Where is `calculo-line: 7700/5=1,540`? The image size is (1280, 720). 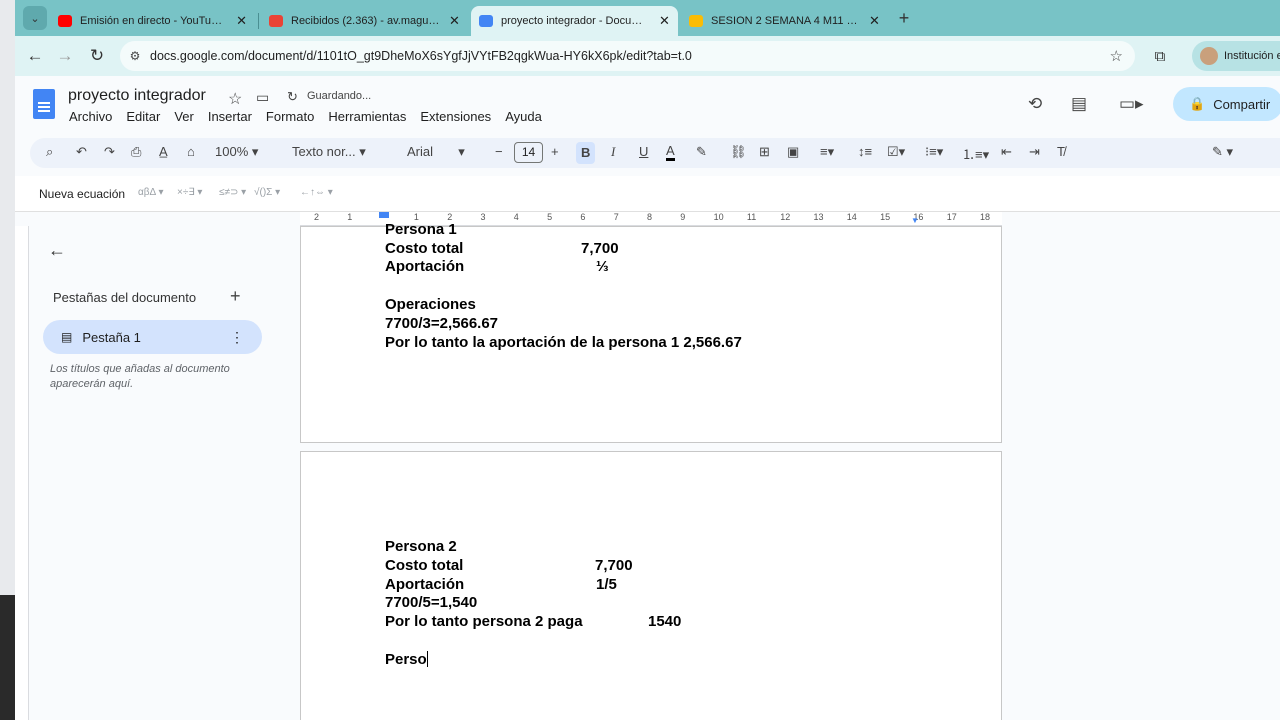 calculo-line: 7700/5=1,540 is located at coordinates (431, 602).